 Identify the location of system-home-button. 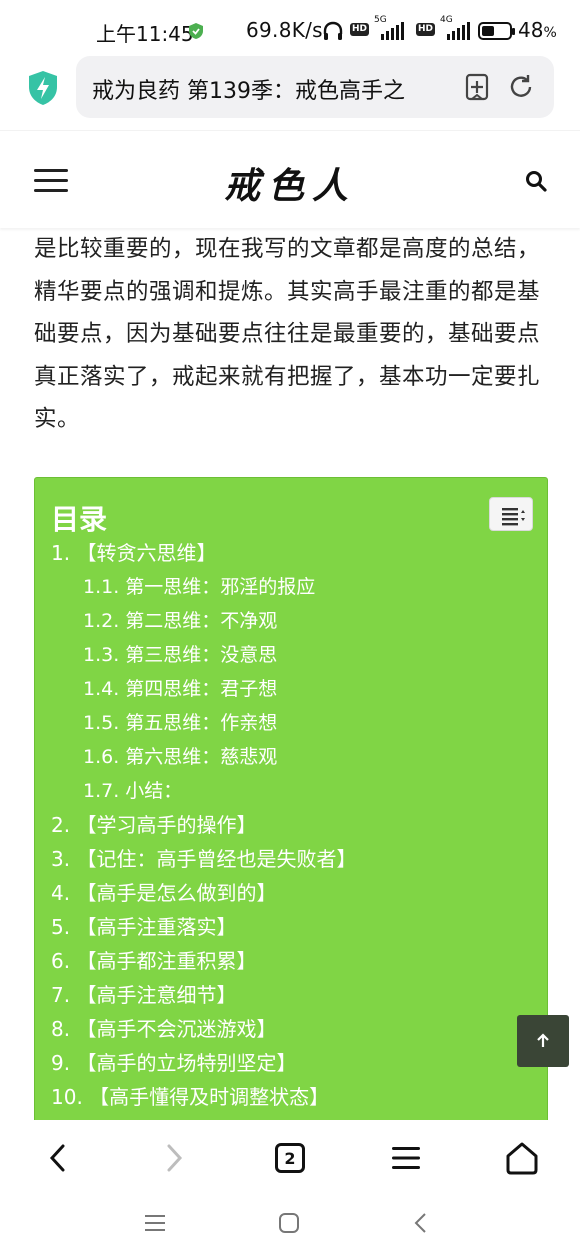
(289, 1223).